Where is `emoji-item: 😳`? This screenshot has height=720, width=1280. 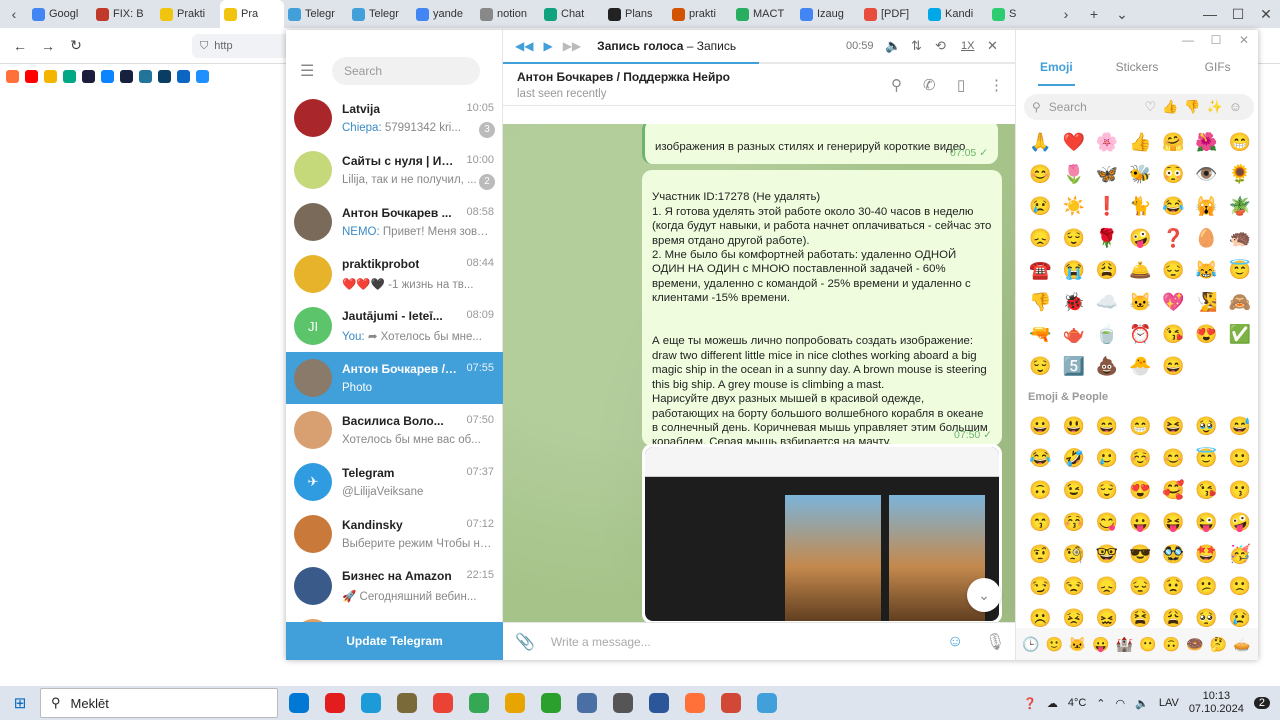
emoji-item: 😳 is located at coordinates (1173, 174).